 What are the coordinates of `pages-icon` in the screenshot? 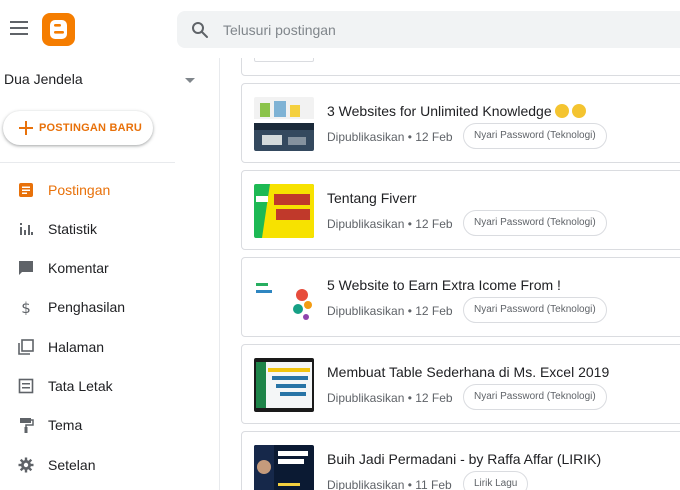 It's located at (26, 347).